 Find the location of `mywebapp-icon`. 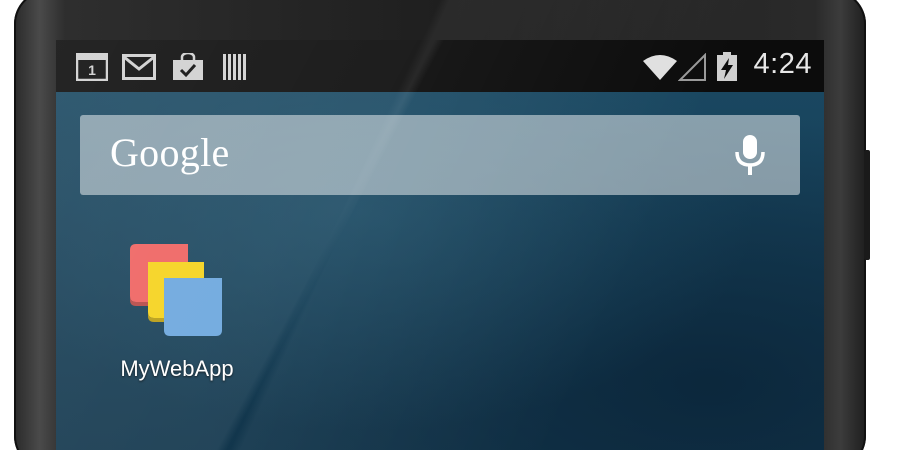

mywebapp-icon is located at coordinates (176, 290).